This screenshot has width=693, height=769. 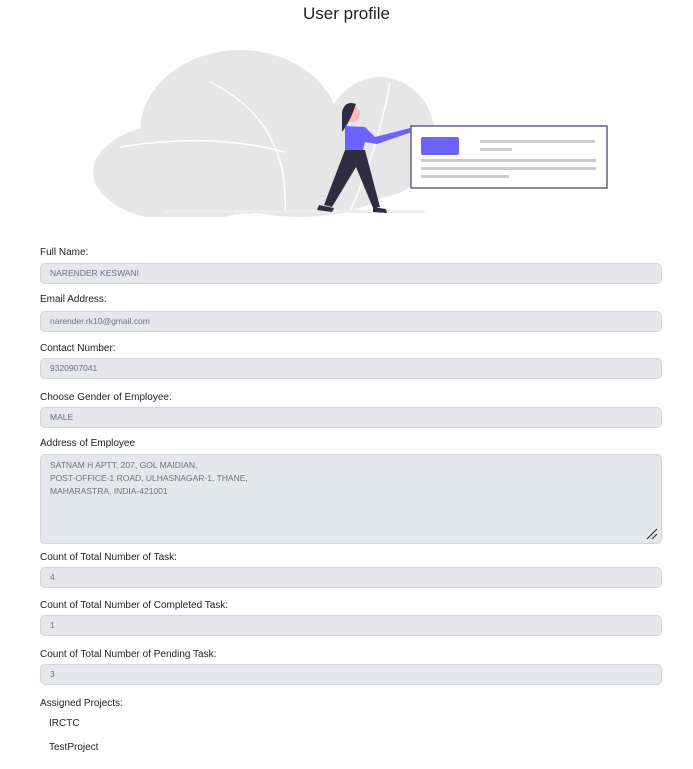 I want to click on address-label: Address of Employee, so click(x=88, y=443).